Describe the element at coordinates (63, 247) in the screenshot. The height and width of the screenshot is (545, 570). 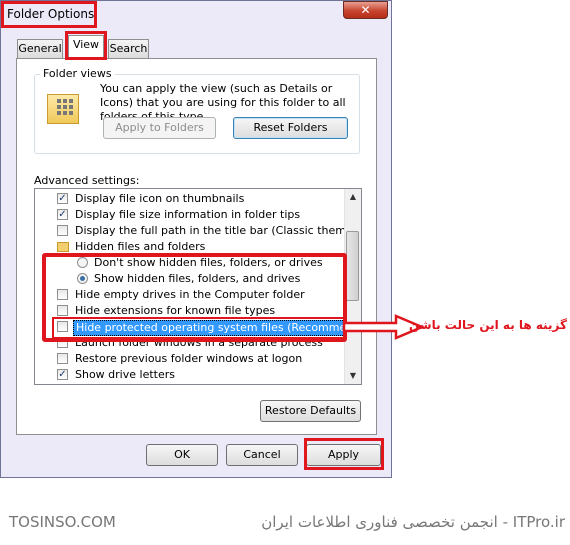
I see `folder-icon` at that location.